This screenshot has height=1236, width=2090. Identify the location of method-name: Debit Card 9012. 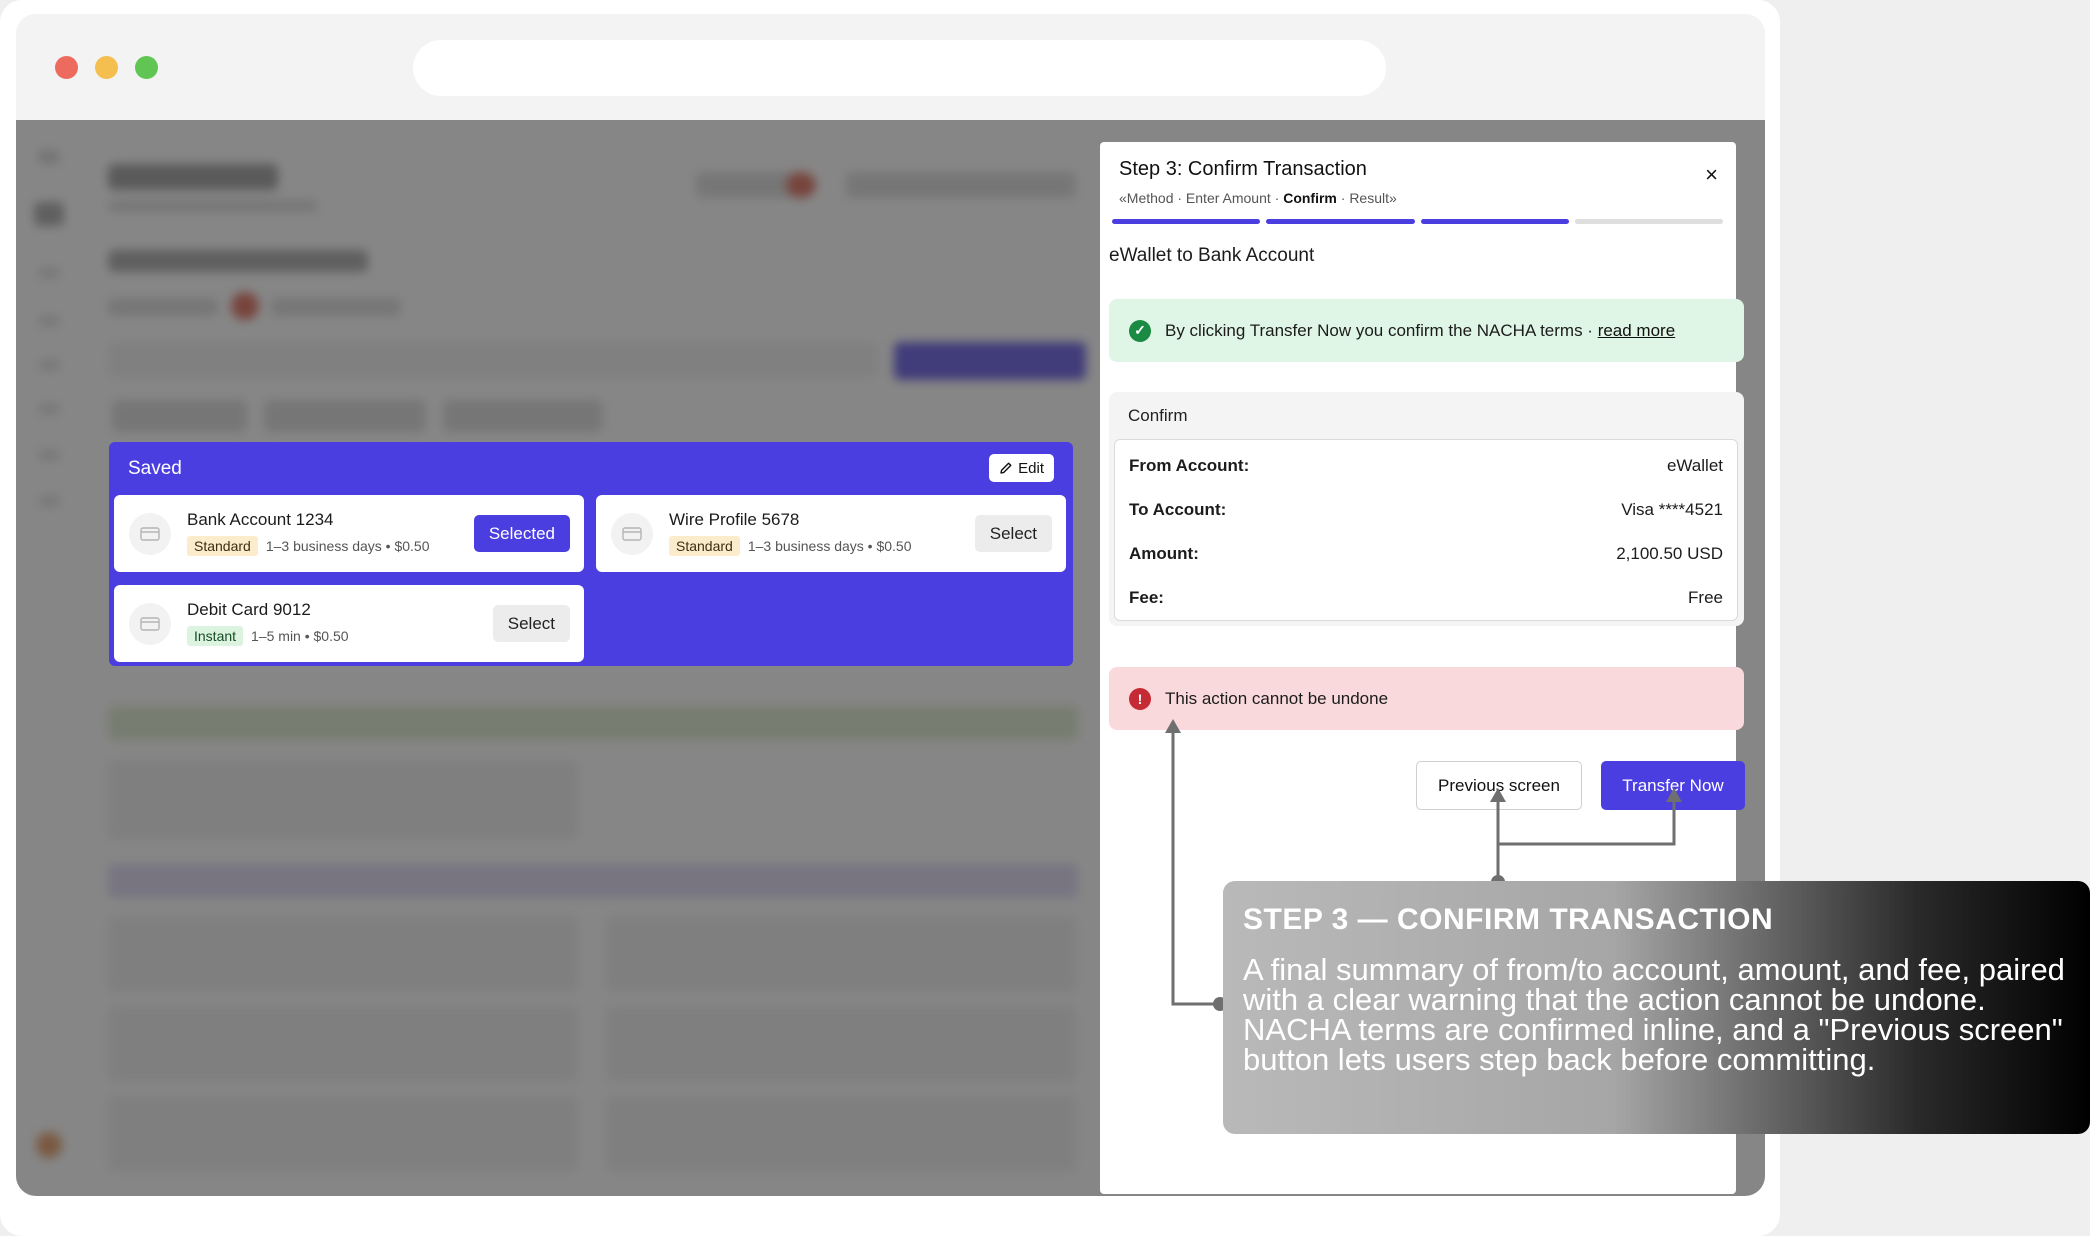
(249, 609).